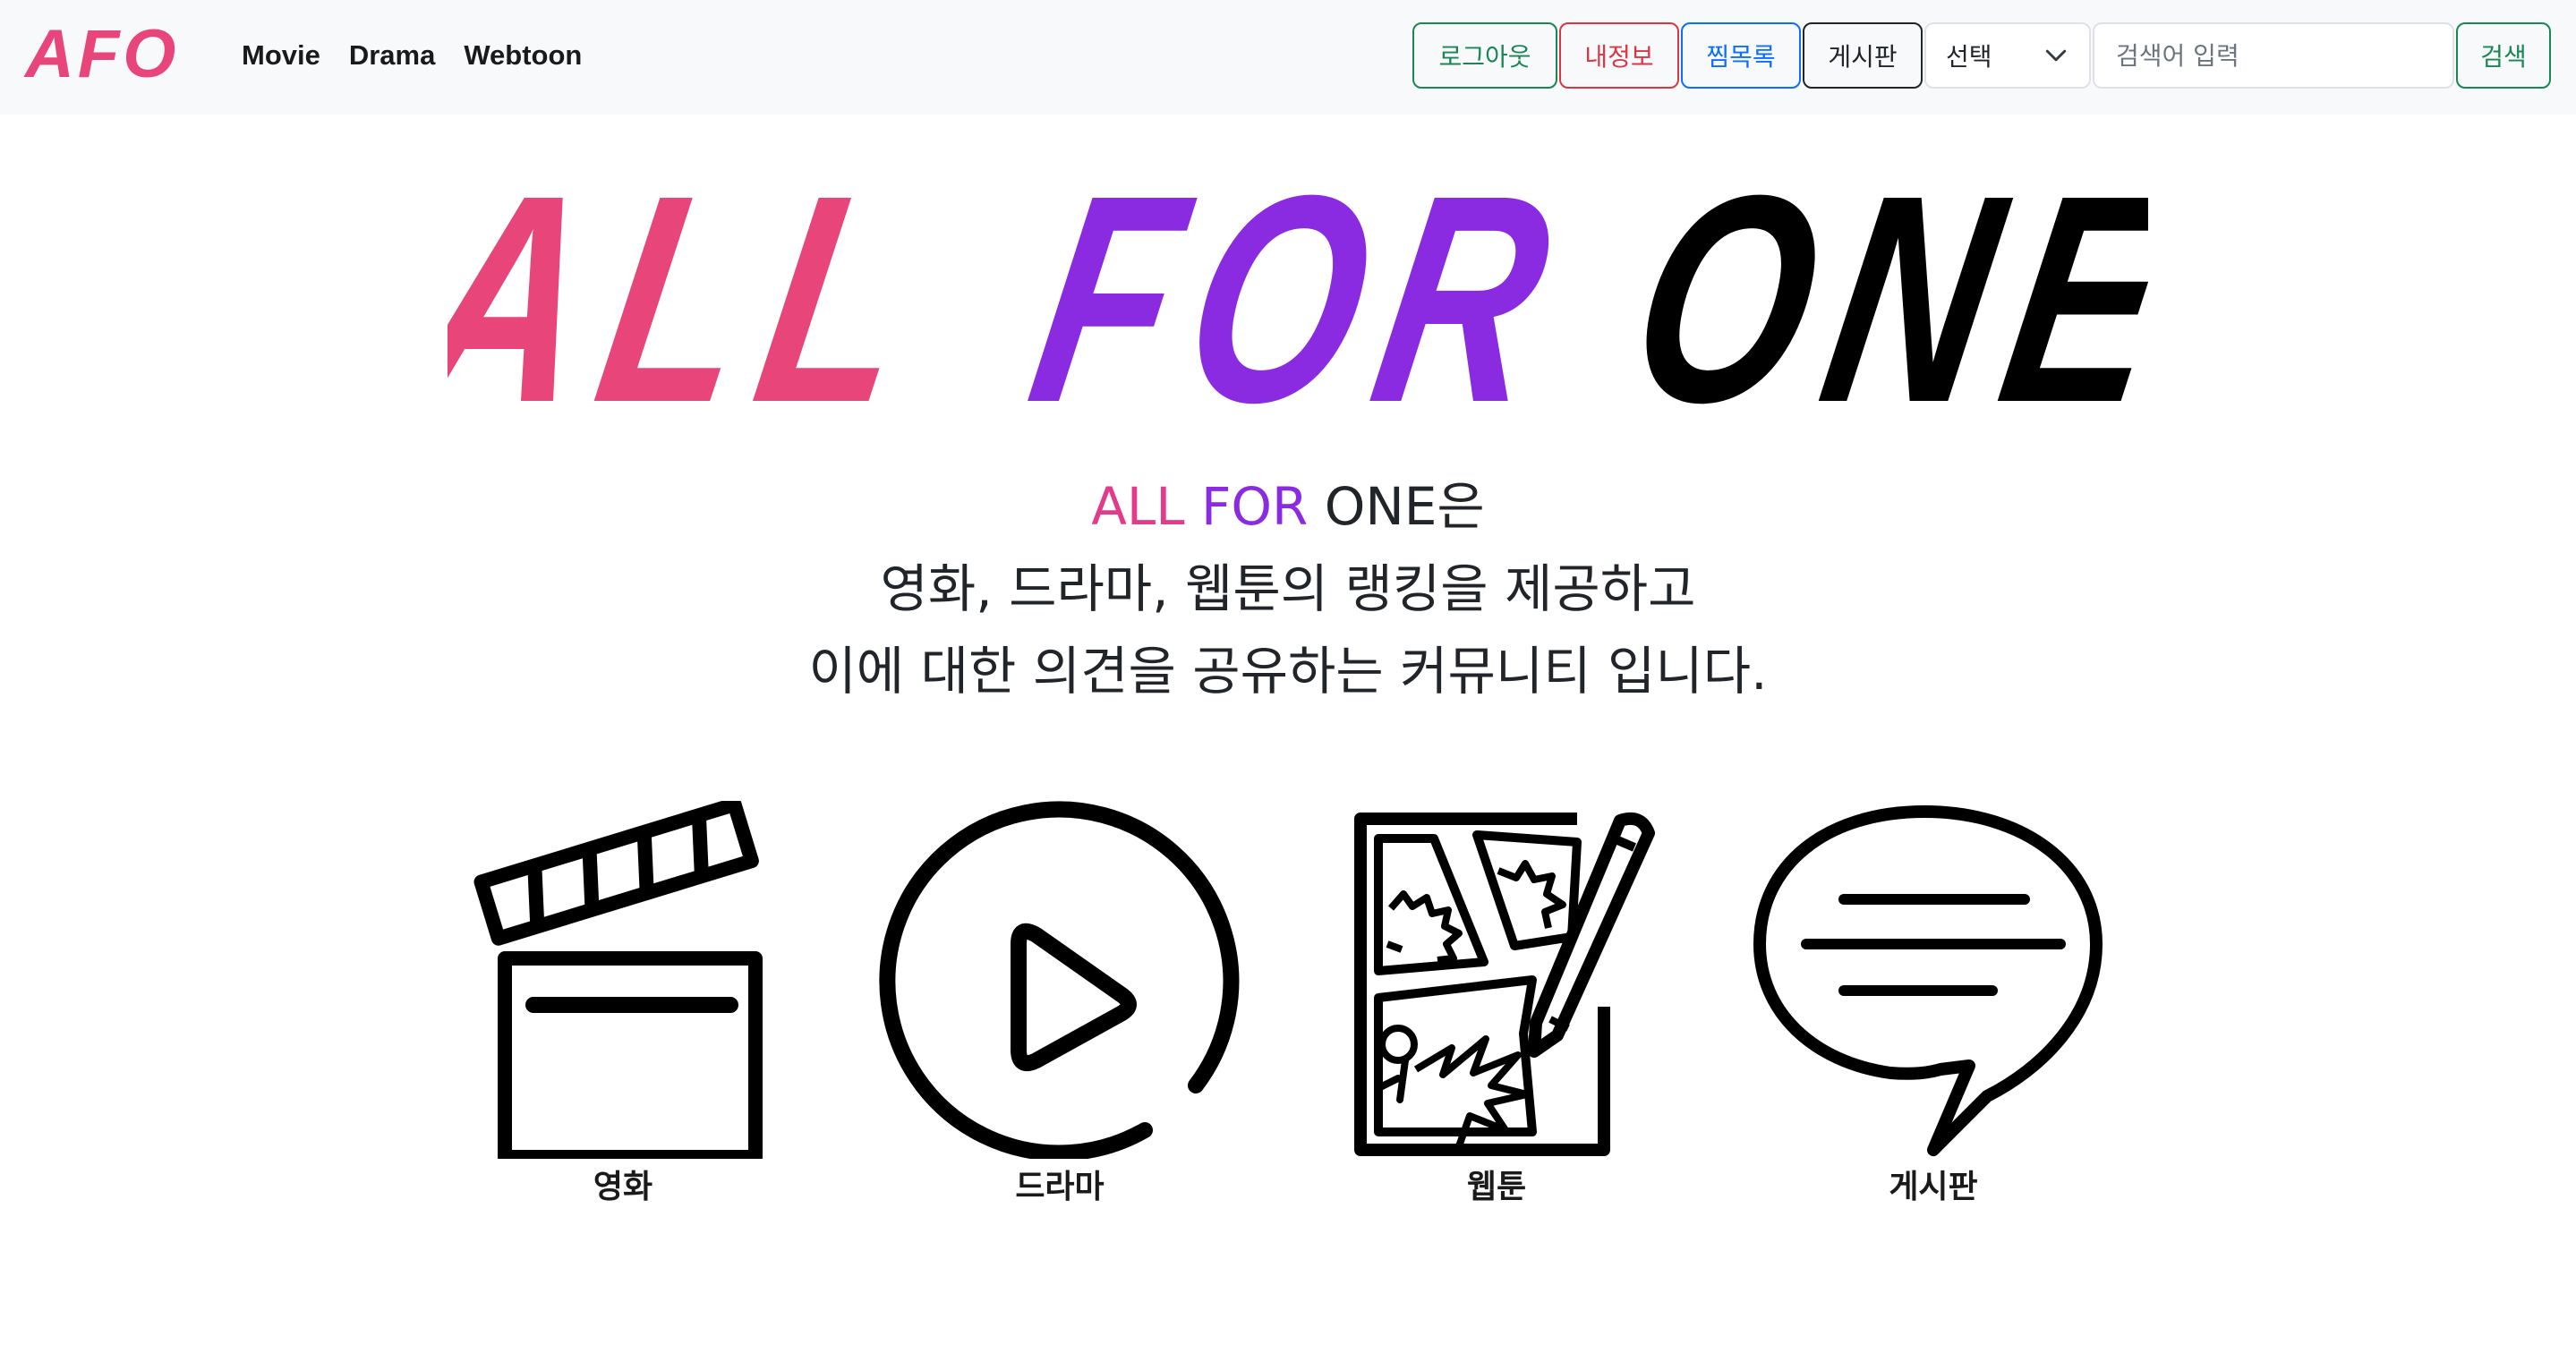  Describe the element at coordinates (1969, 57) in the screenshot. I see `category-select-value: 선택` at that location.